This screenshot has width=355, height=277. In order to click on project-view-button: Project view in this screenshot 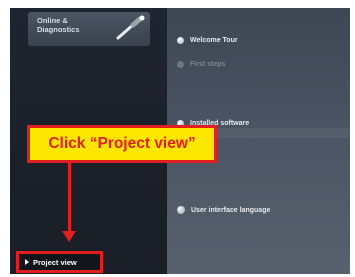, I will do `click(59, 262)`.